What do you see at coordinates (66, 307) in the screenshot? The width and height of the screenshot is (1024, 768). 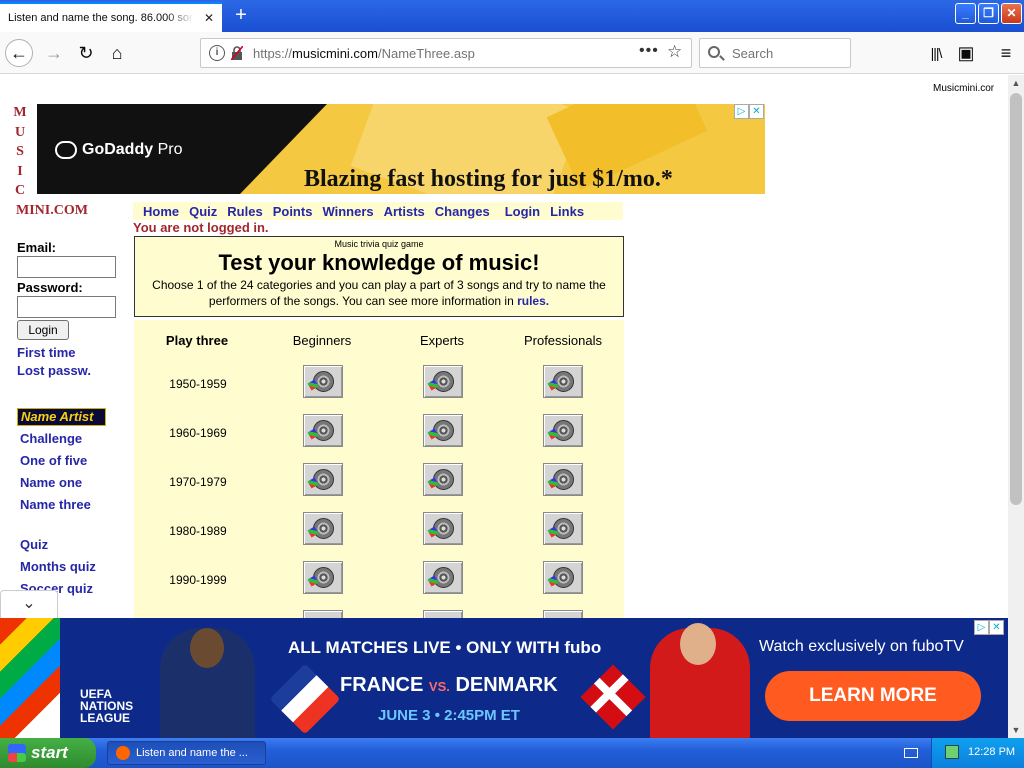 I see `password-field` at bounding box center [66, 307].